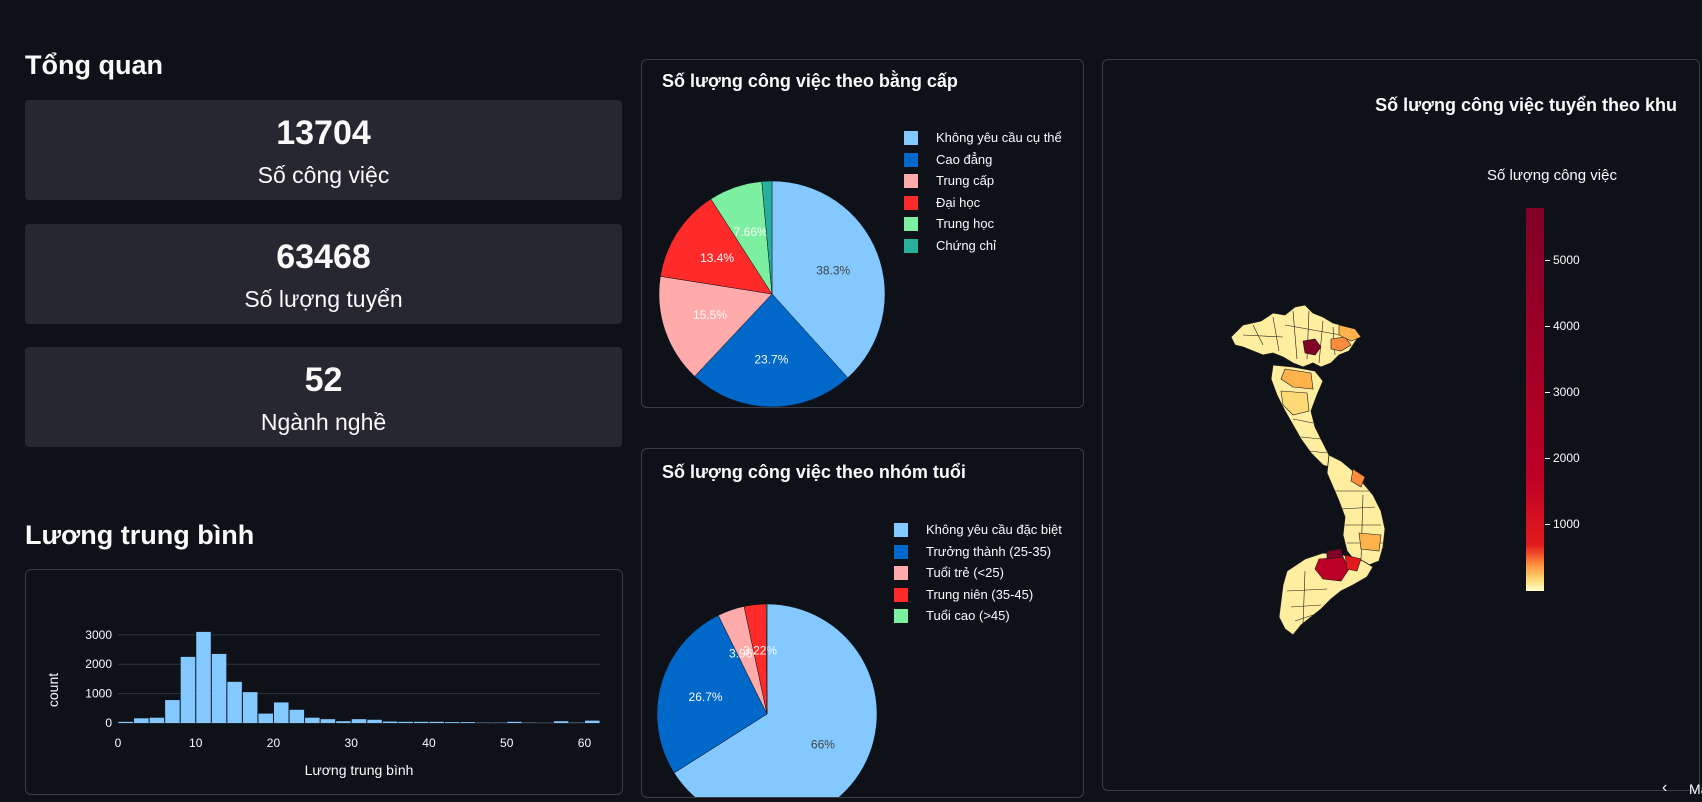  I want to click on colorbar-tick-label: 2000, so click(1562, 457).